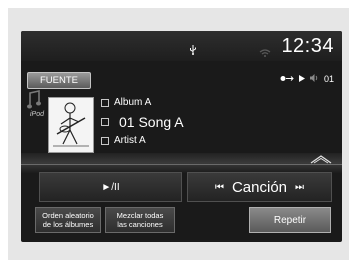 Image resolution: width=357 pixels, height=268 pixels. I want to click on play-pause-button: ►/II, so click(110, 187).